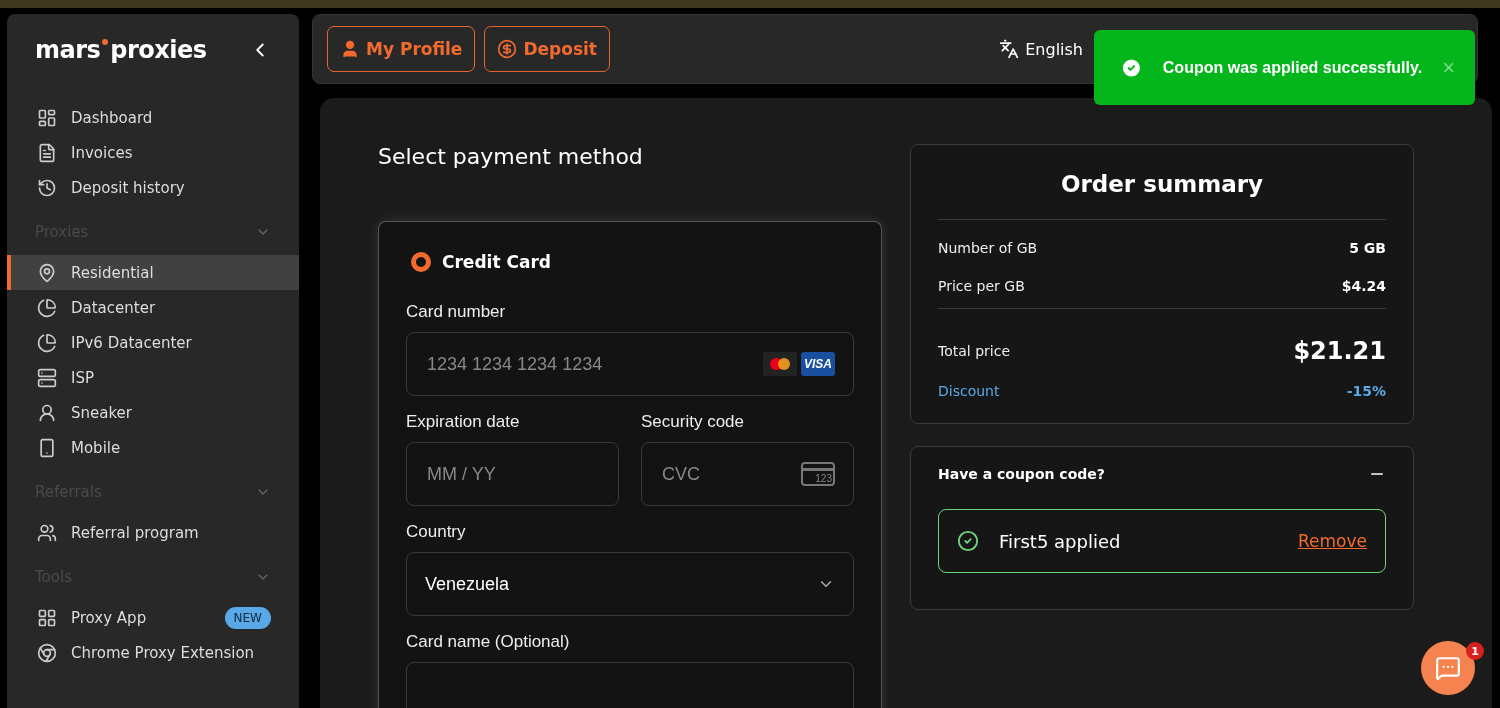 Image resolution: width=1500 pixels, height=708 pixels. I want to click on remove-link: Remove, so click(1332, 541).